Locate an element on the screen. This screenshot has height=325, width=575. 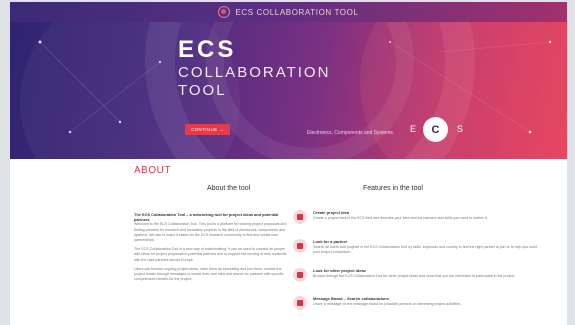
features-heading: Features in the tool is located at coordinates (393, 188).